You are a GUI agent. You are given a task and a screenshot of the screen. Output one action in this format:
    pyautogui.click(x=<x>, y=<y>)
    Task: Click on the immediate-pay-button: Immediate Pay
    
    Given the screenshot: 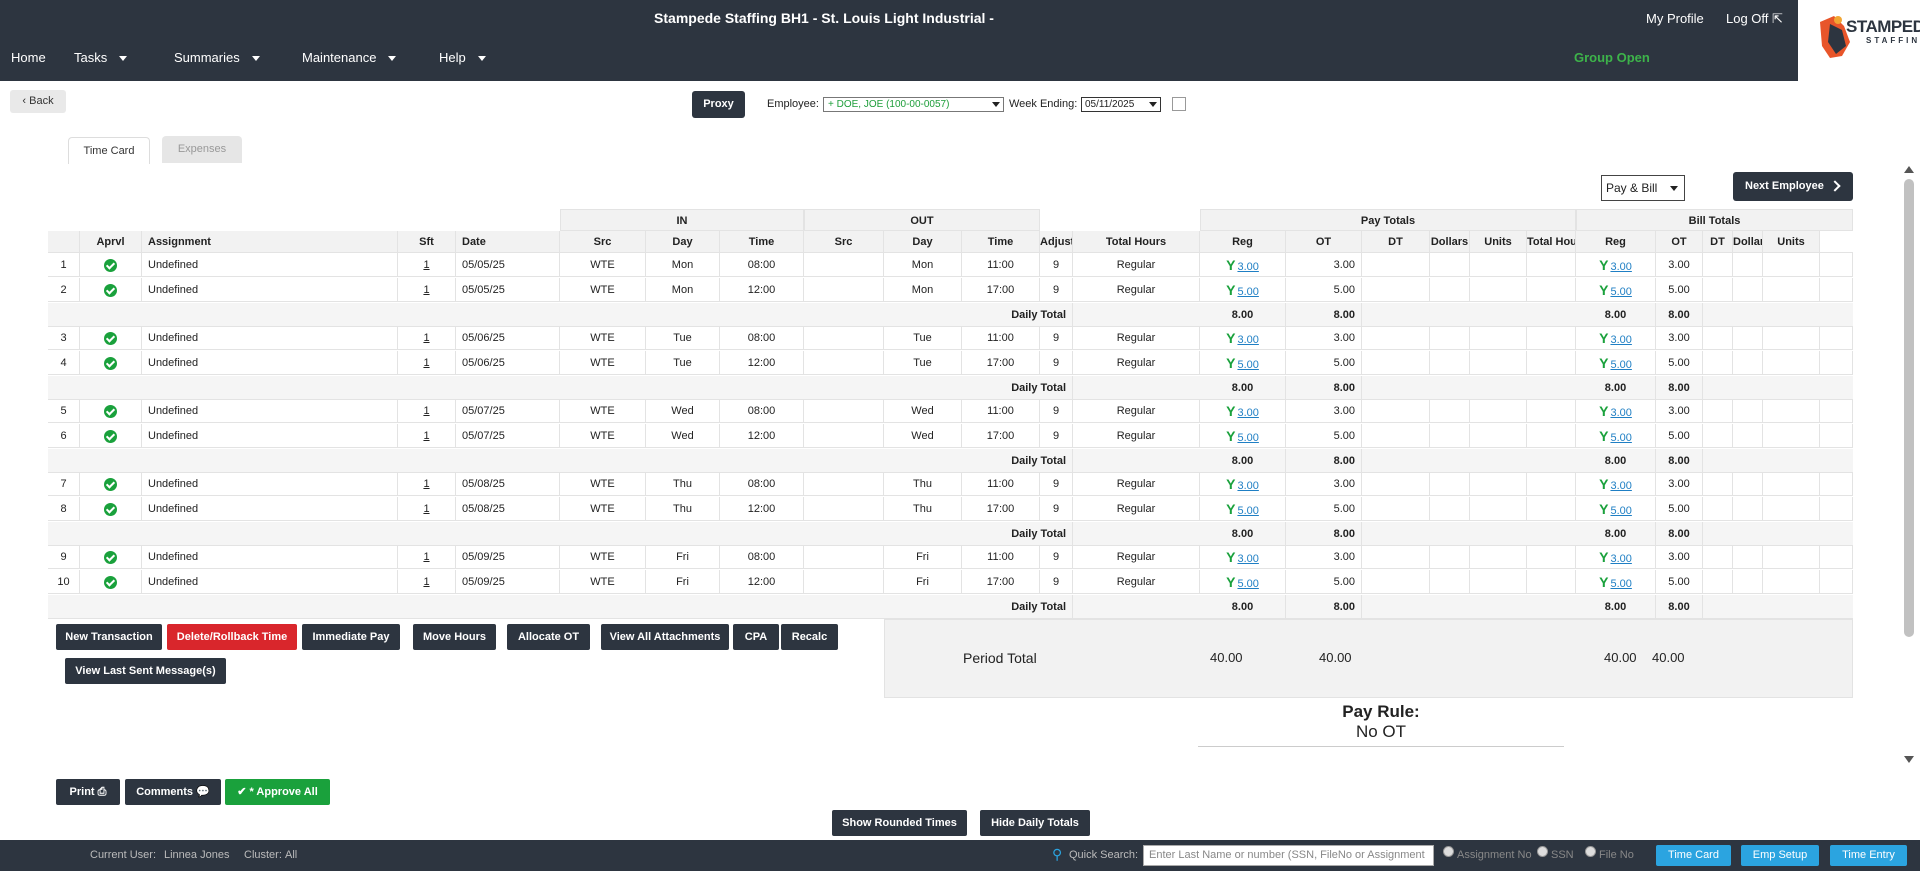 What is the action you would take?
    pyautogui.click(x=351, y=637)
    